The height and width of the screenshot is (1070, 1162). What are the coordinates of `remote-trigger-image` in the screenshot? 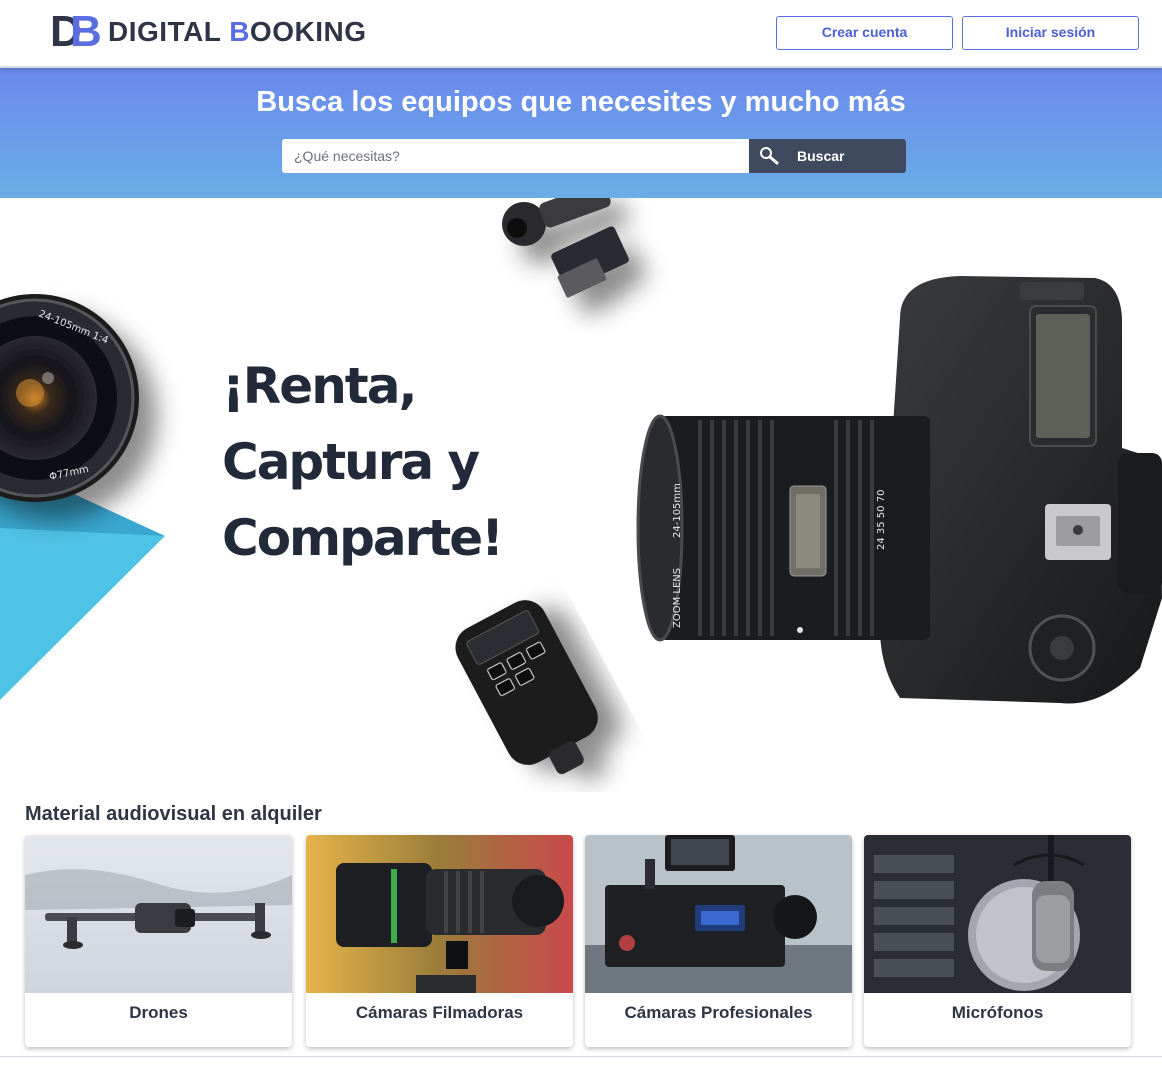 It's located at (526, 687).